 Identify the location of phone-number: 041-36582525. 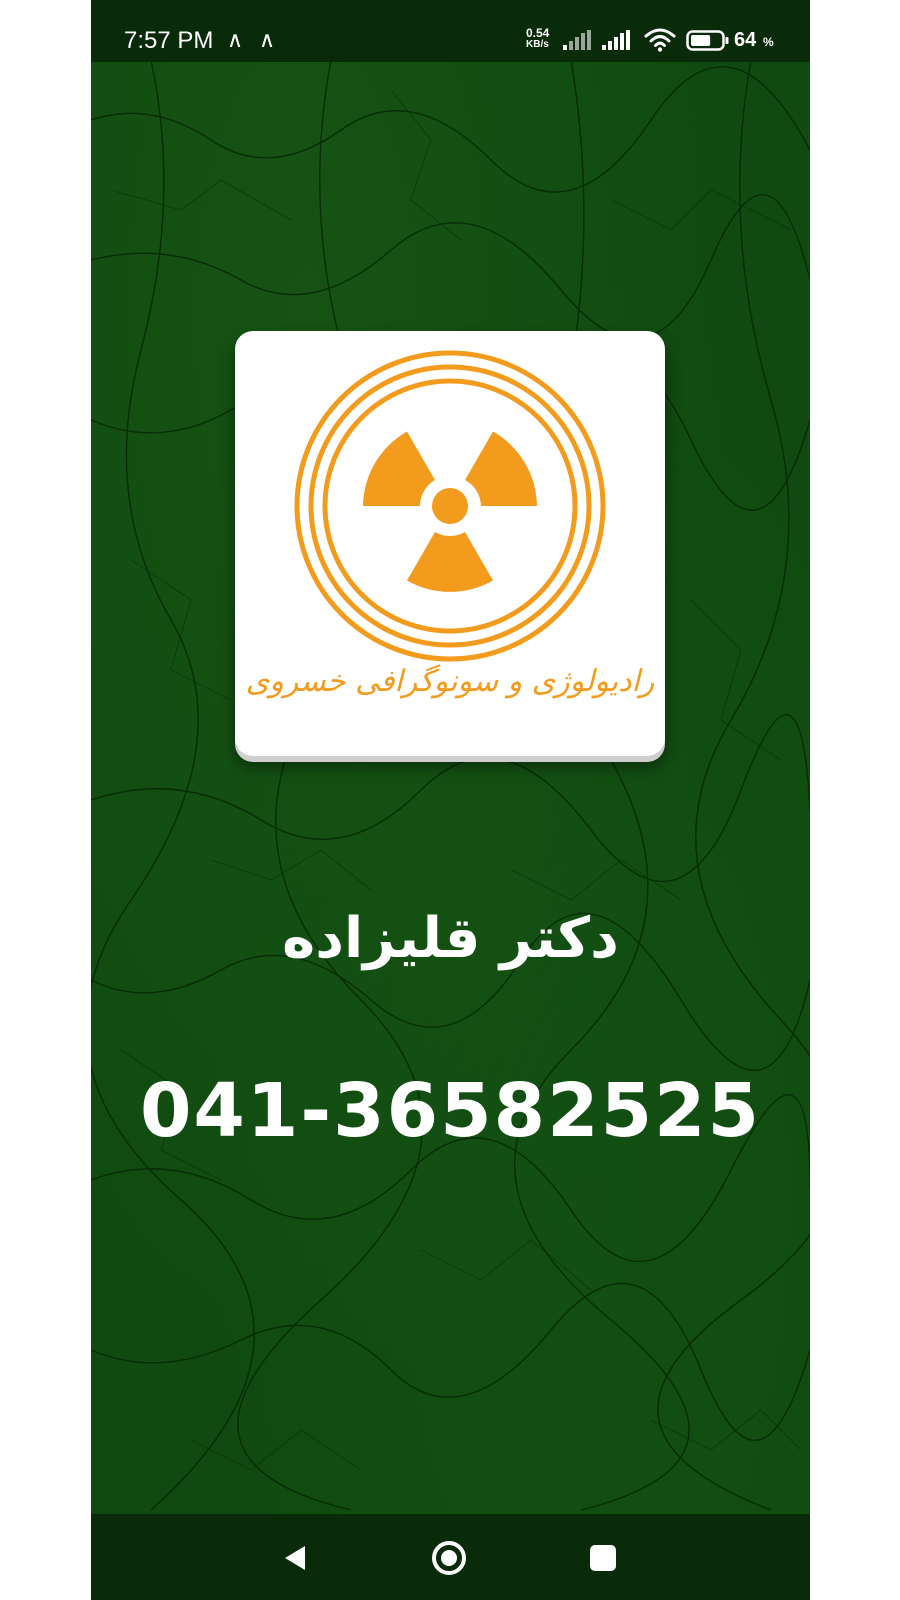
(450, 1111).